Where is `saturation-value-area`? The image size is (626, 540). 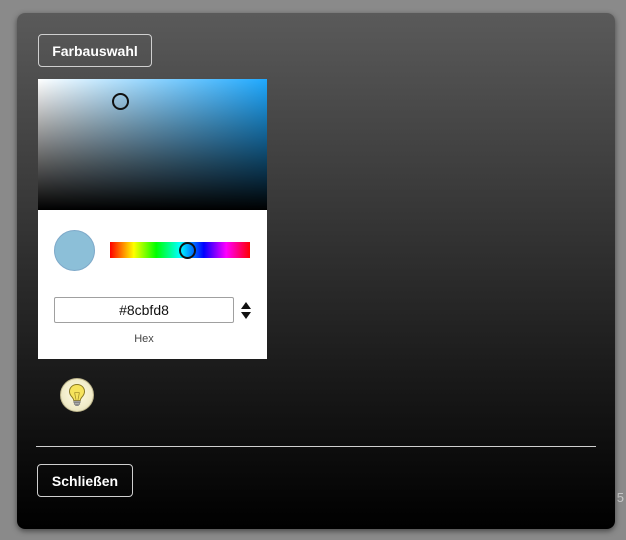
saturation-value-area is located at coordinates (152, 144).